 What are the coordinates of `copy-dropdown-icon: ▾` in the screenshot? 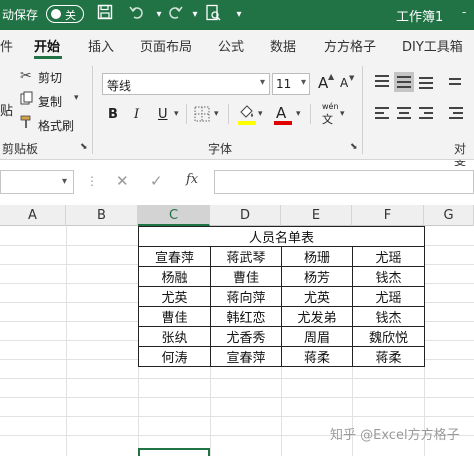 It's located at (76, 98).